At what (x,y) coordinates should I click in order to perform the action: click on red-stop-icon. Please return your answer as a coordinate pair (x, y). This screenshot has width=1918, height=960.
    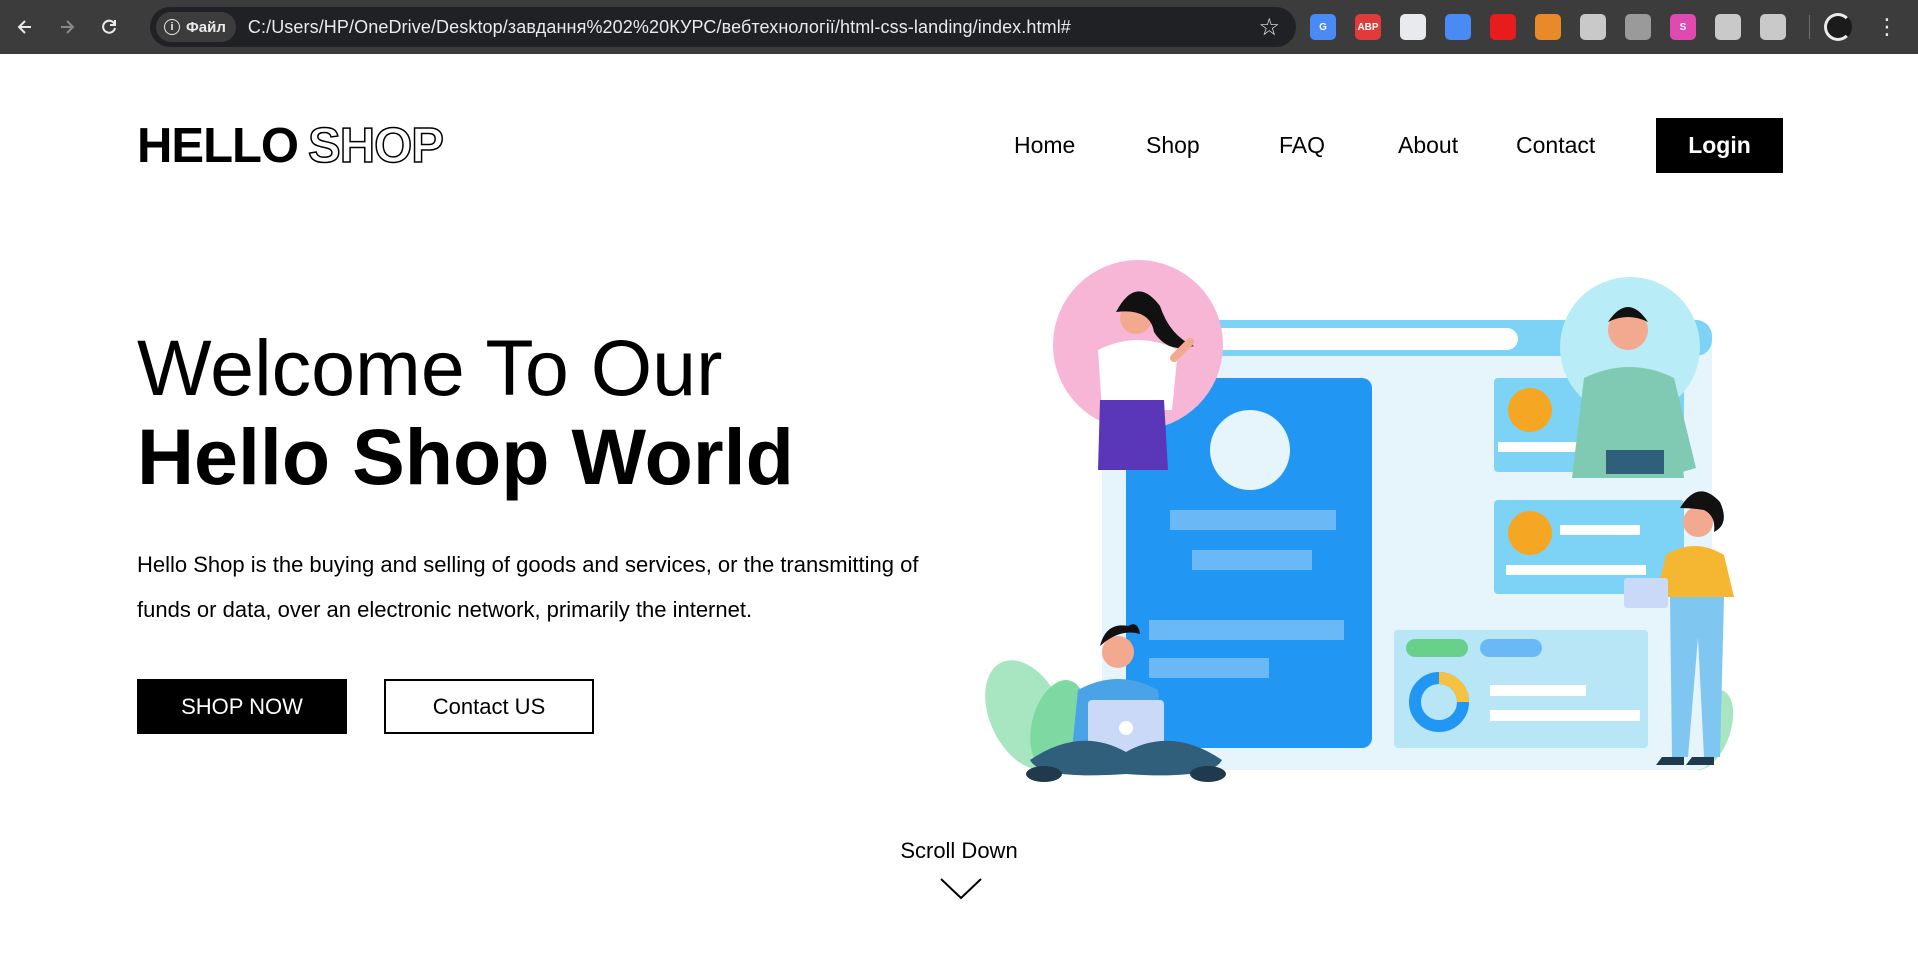
    Looking at the image, I should click on (1503, 27).